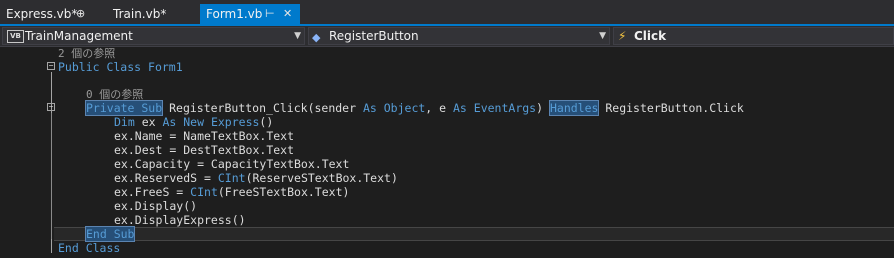 Image resolution: width=894 pixels, height=258 pixels. What do you see at coordinates (89, 248) in the screenshot?
I see `code-line-end-class: End Class` at bounding box center [89, 248].